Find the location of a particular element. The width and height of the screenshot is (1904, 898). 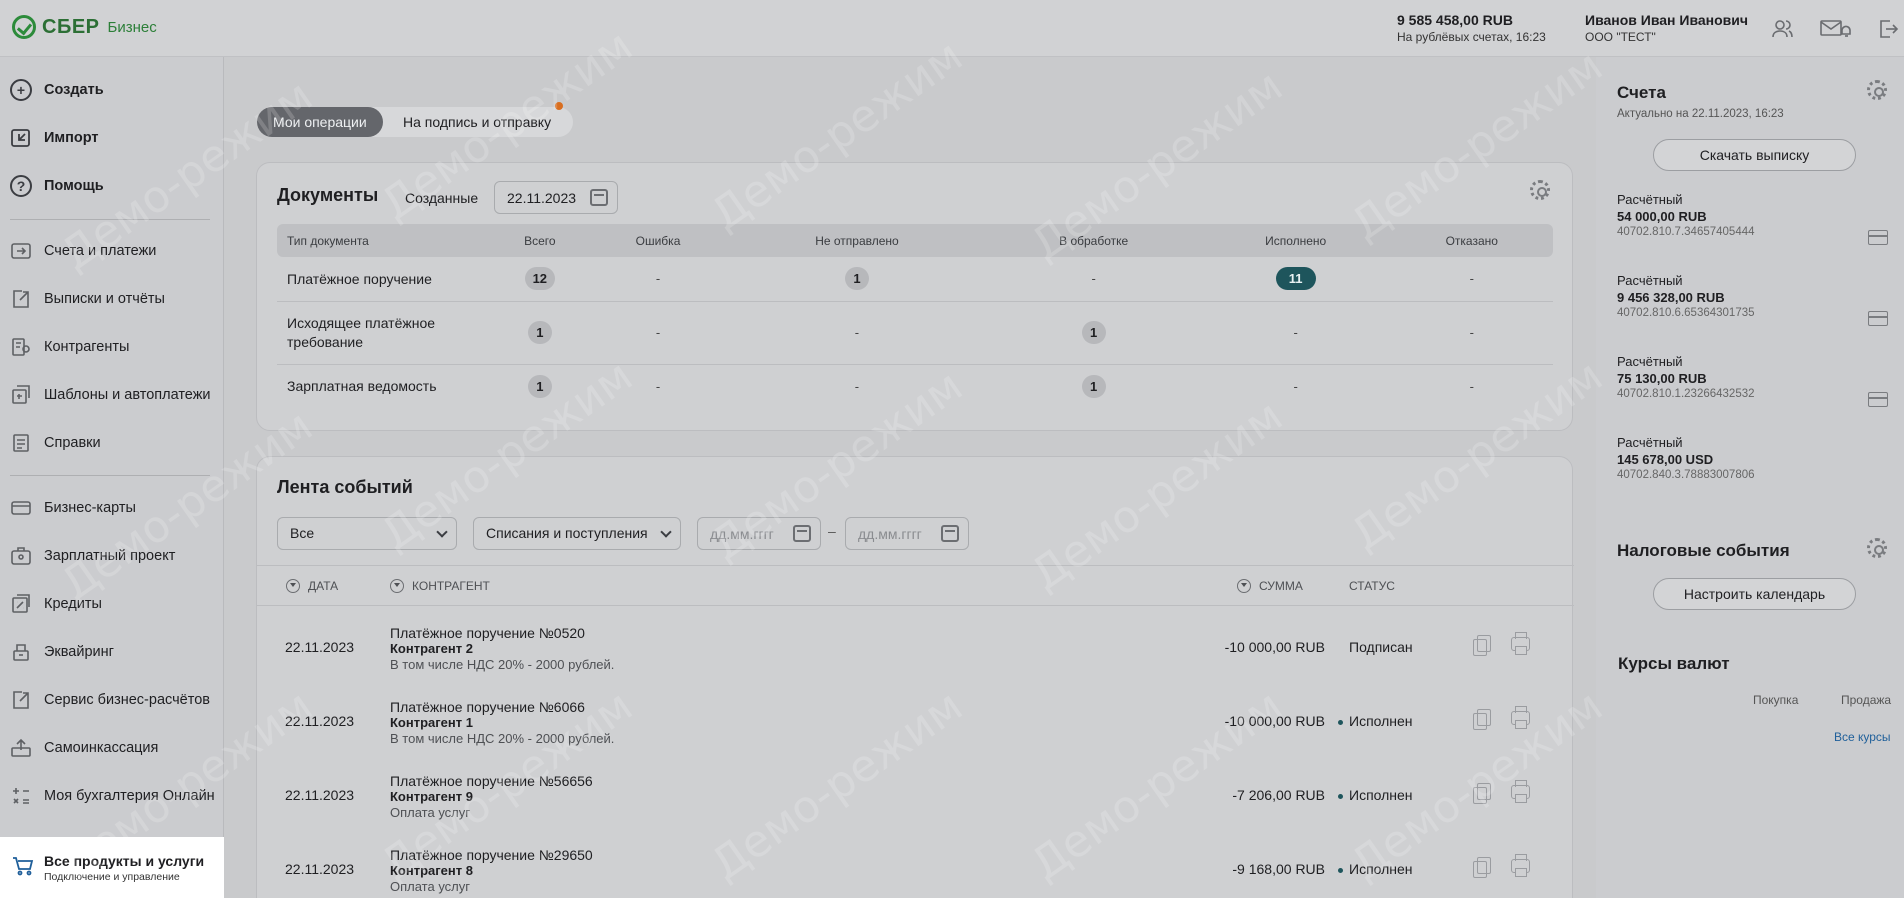

sber-logo: СБЕР Бизнес is located at coordinates (84, 27).